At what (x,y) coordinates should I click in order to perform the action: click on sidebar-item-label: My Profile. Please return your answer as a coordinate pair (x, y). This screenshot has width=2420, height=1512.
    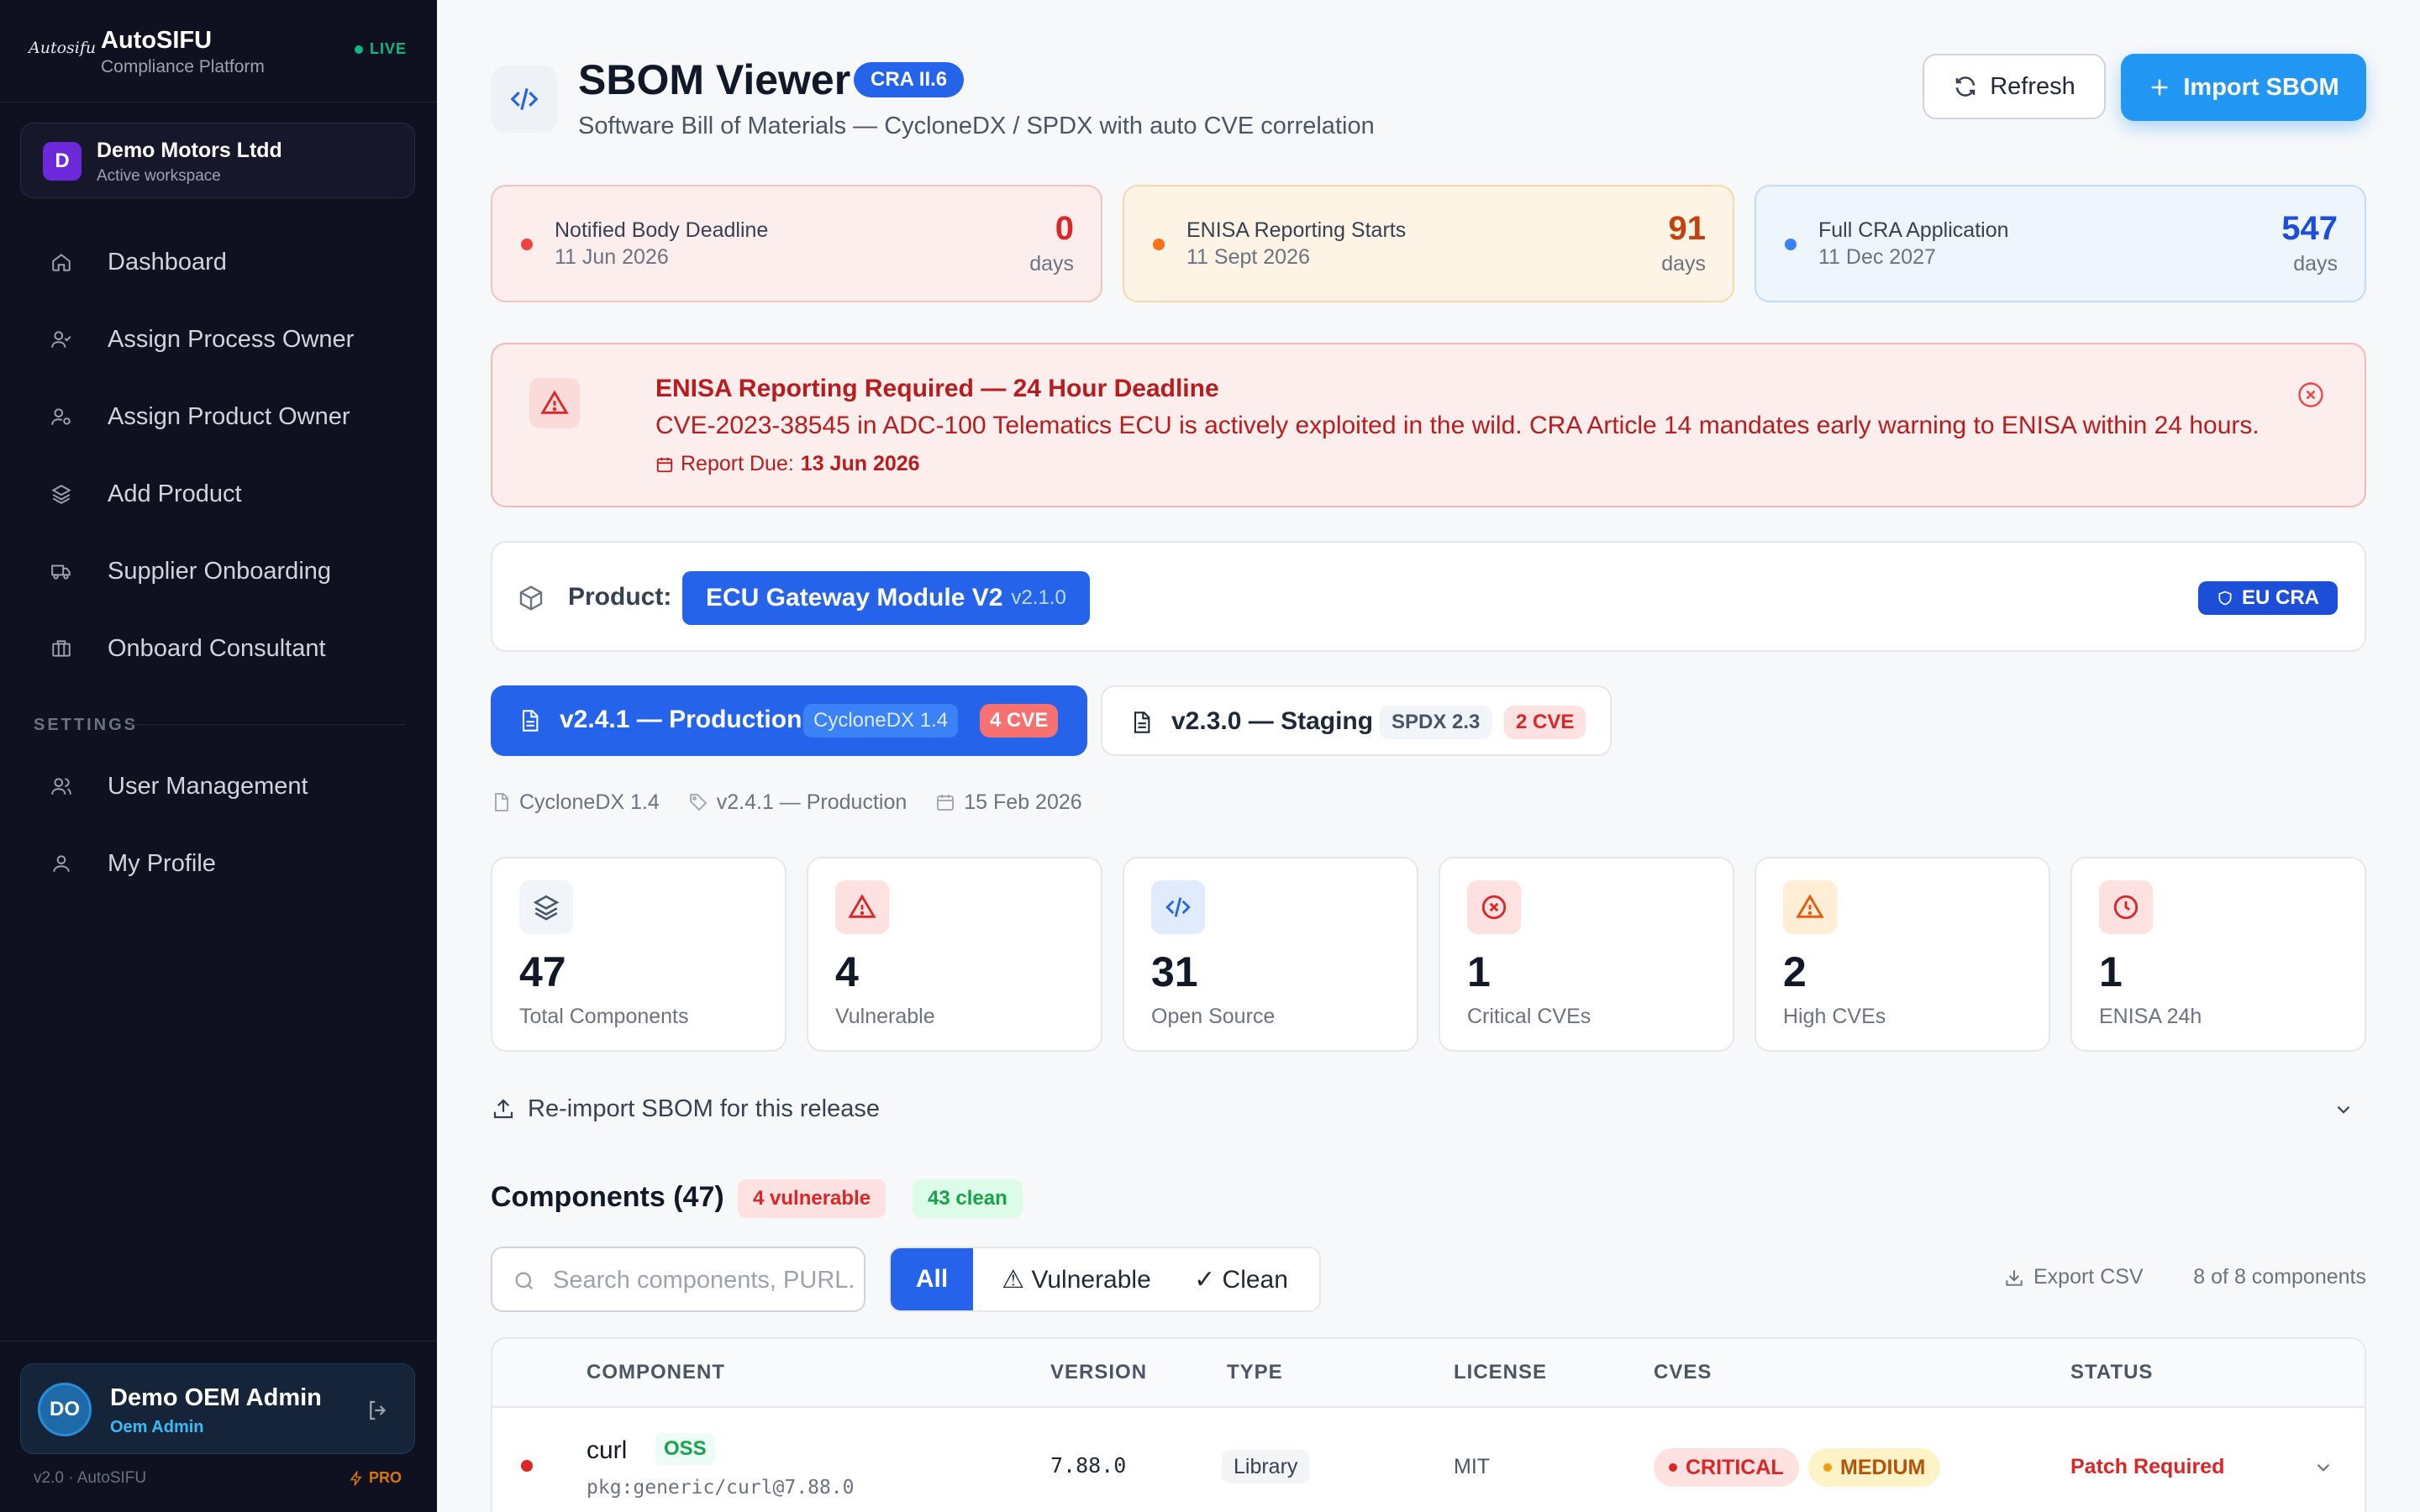
    Looking at the image, I should click on (162, 863).